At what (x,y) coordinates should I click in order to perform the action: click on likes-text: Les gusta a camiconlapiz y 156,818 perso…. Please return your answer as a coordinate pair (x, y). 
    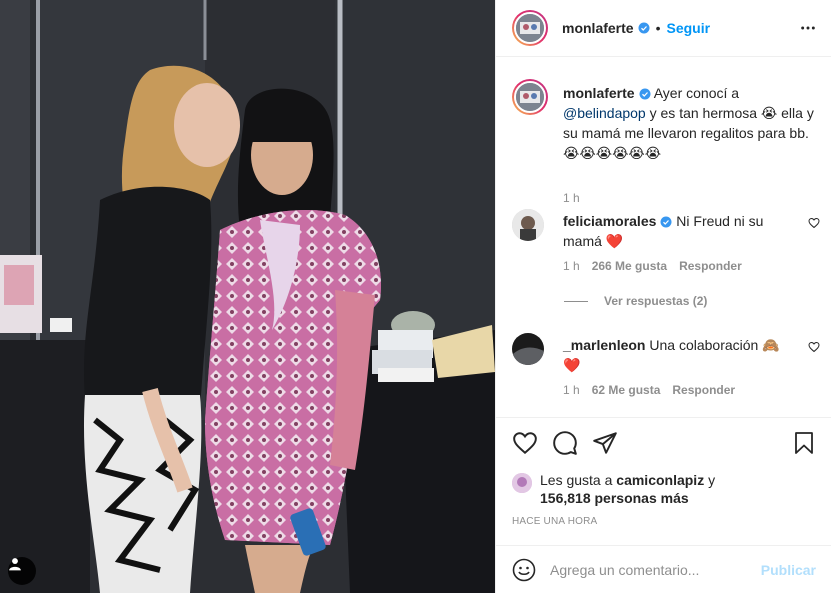
    Looking at the image, I should click on (627, 489).